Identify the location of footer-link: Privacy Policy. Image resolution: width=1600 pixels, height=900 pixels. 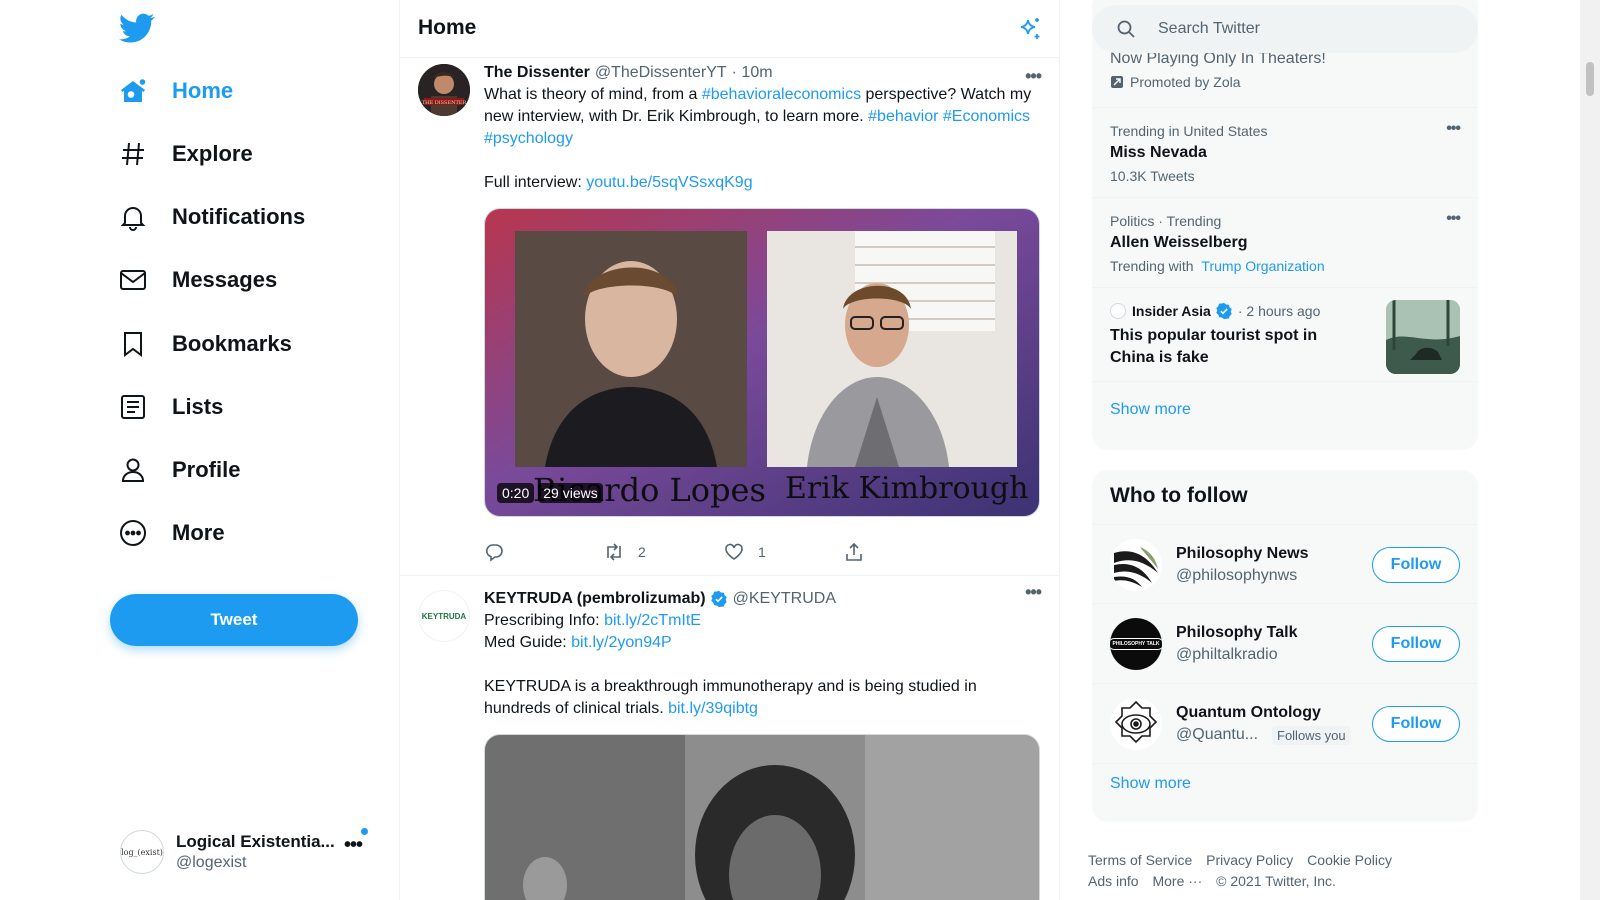
(1249, 860).